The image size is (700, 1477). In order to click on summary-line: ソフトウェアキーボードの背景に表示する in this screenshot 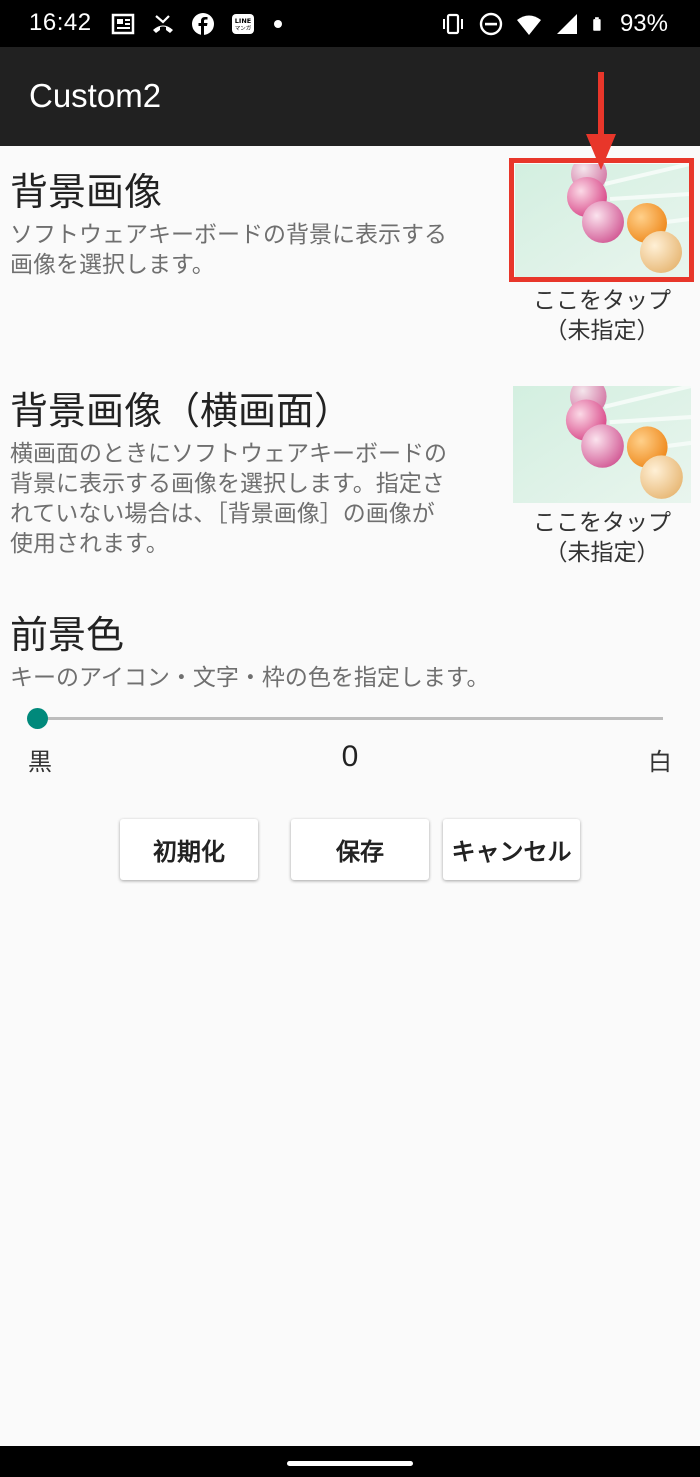, I will do `click(228, 235)`.